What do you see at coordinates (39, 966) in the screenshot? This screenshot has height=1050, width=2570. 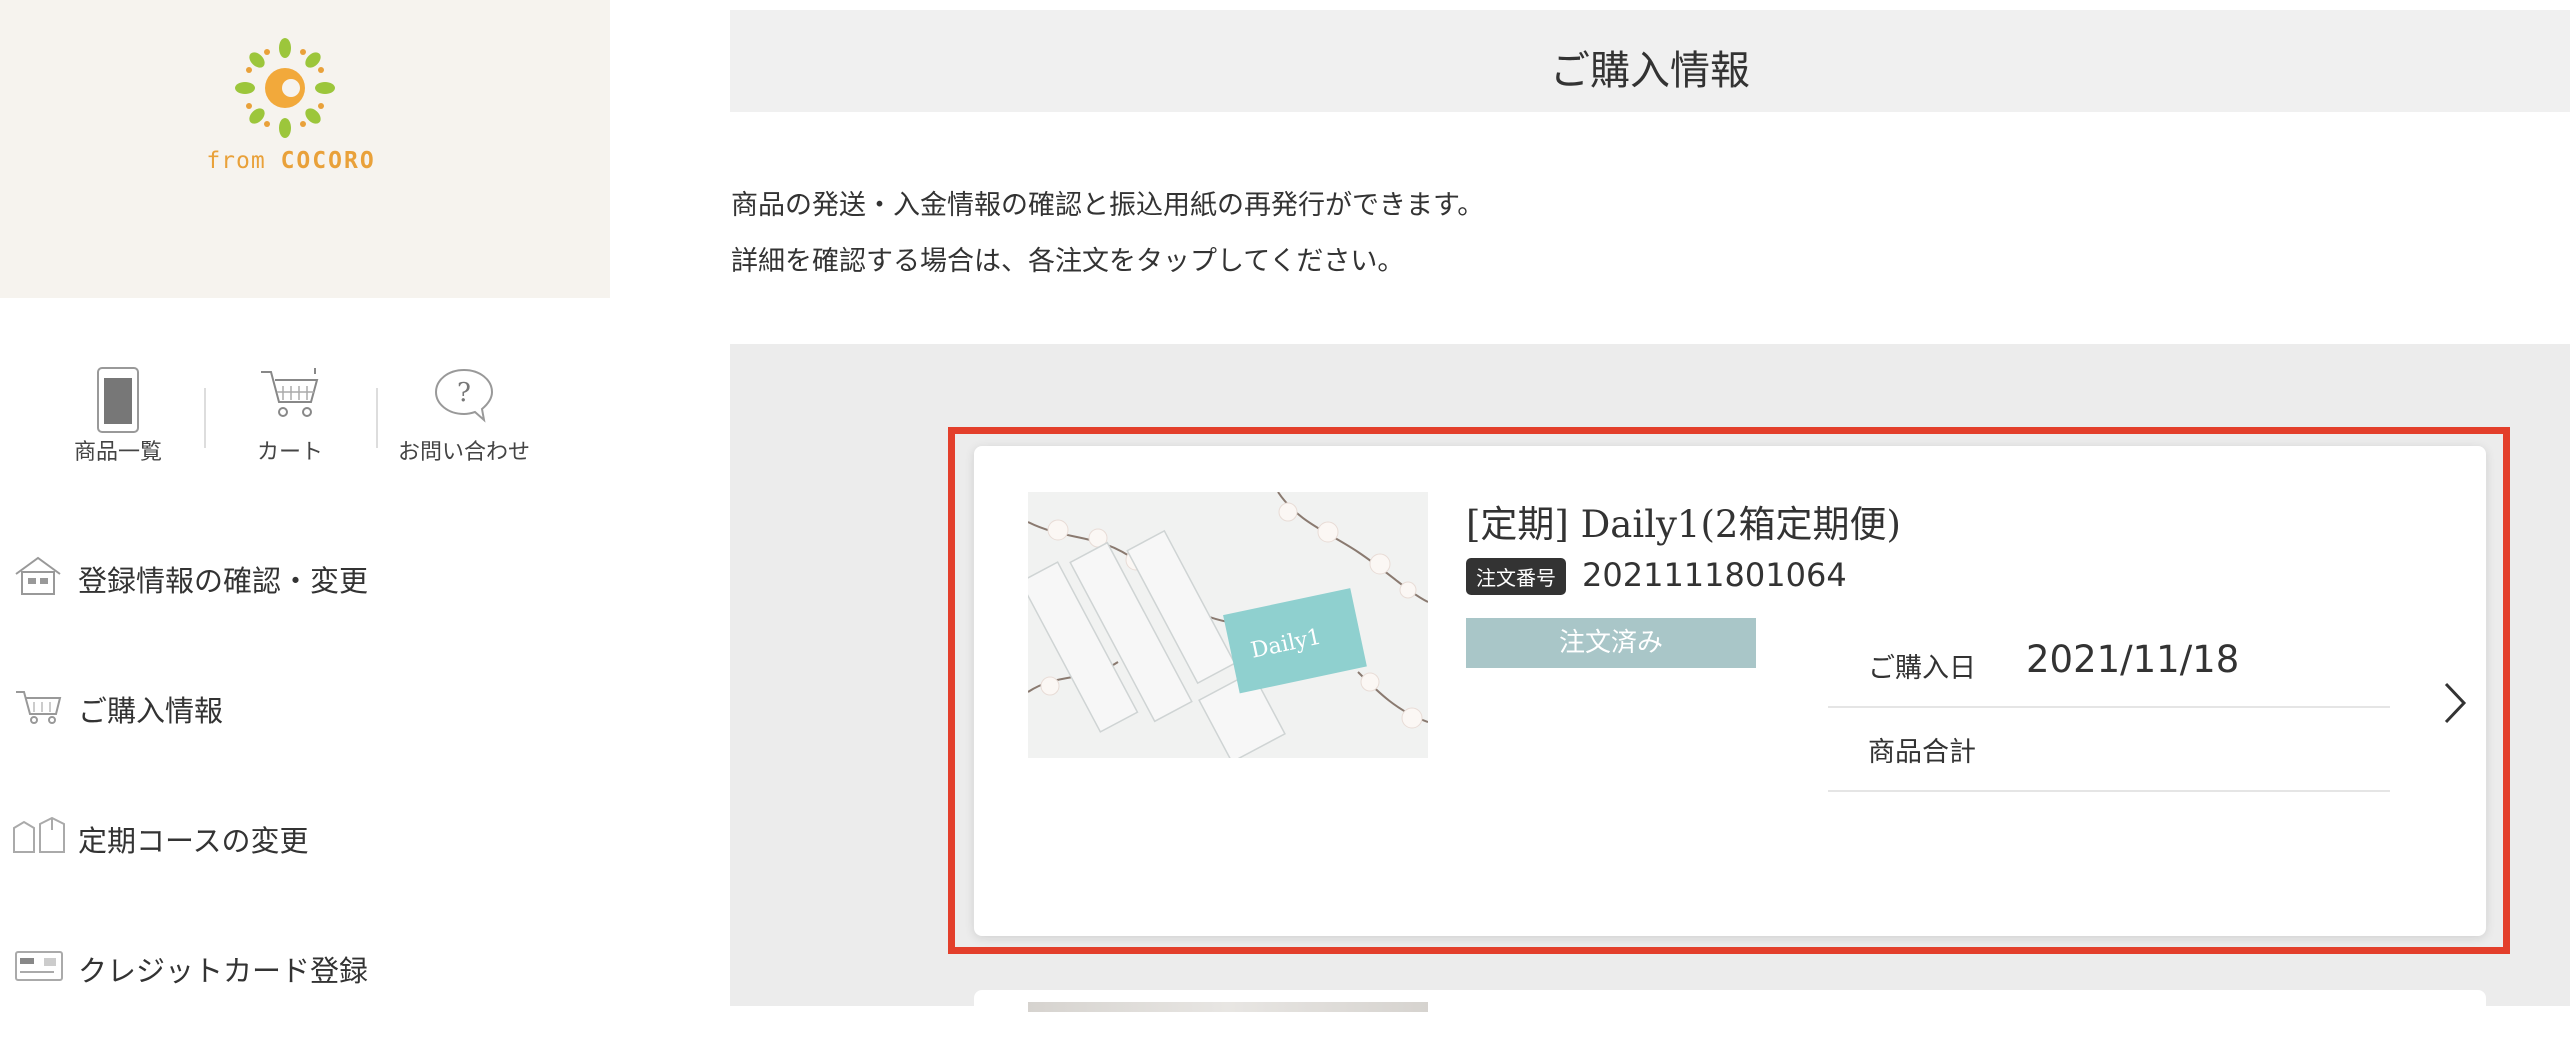 I see `credit-card-icon` at bounding box center [39, 966].